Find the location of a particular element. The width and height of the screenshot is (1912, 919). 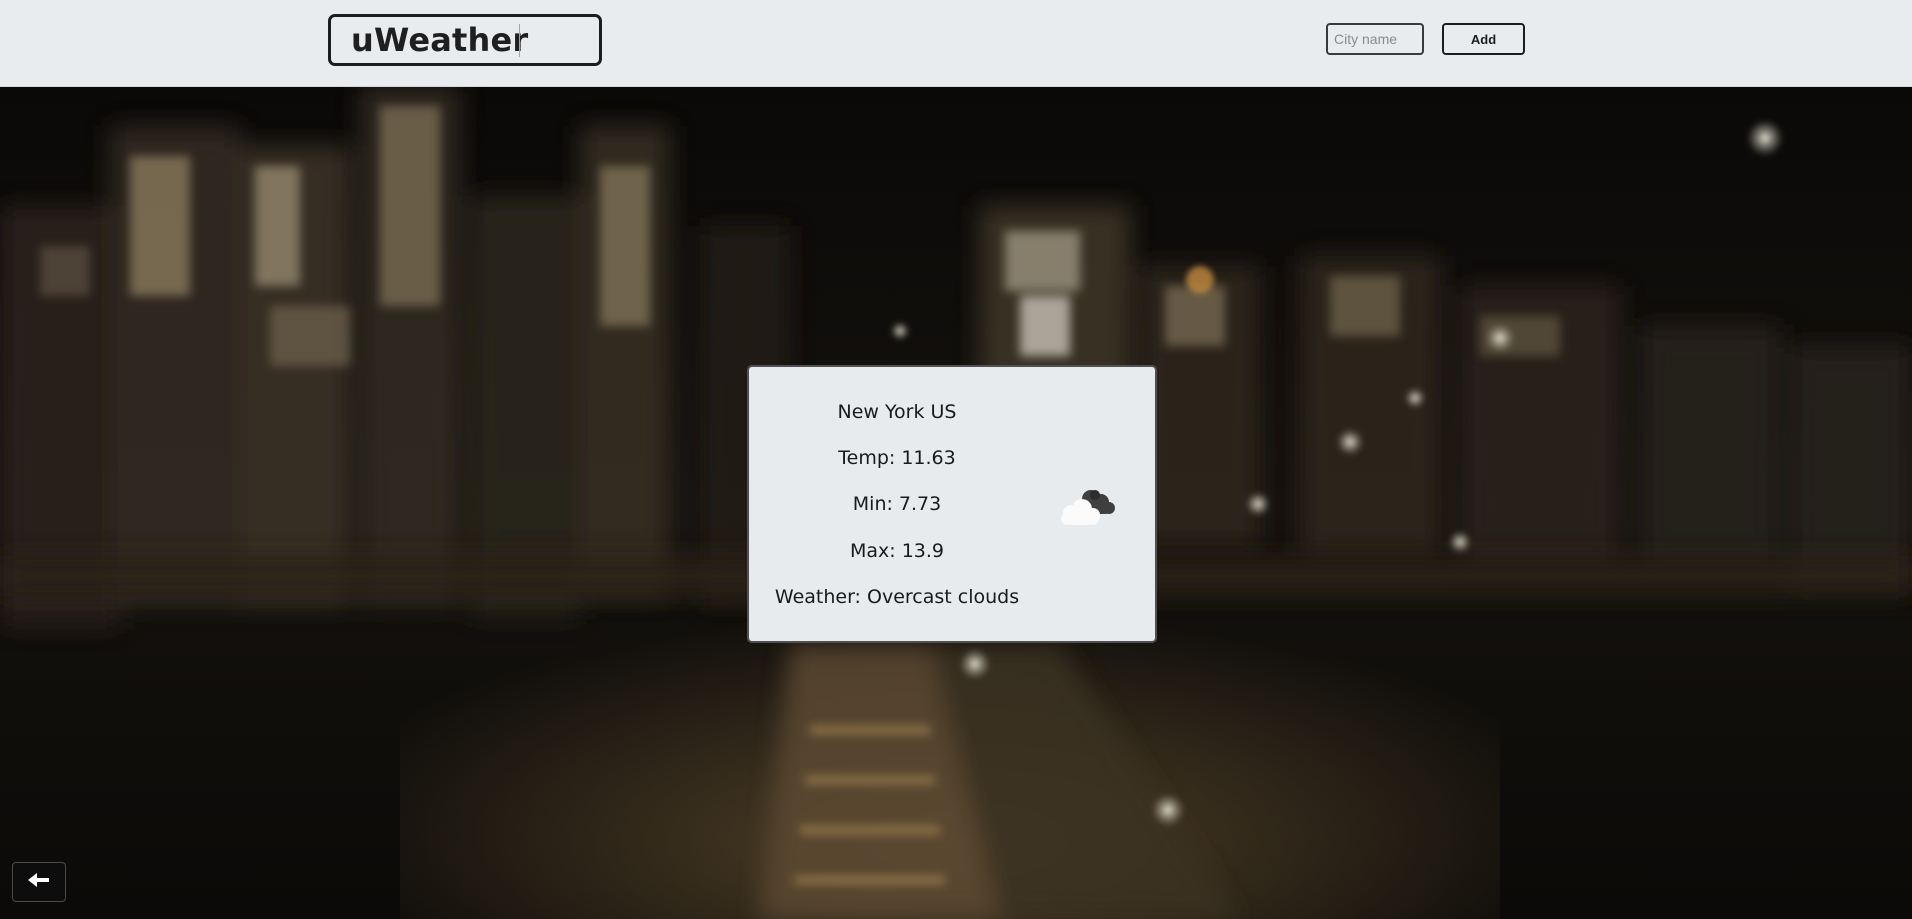

back-button is located at coordinates (39, 882).